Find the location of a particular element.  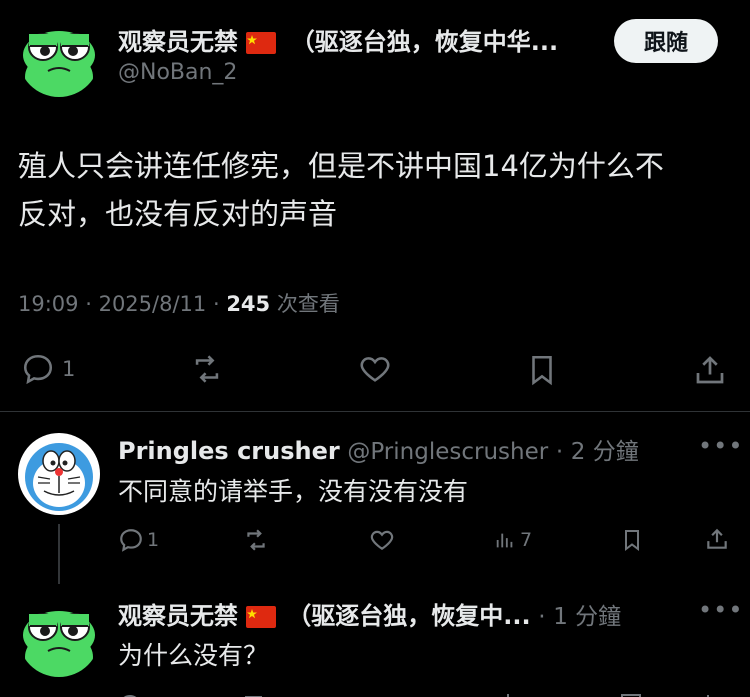

divider is located at coordinates (375, 411).